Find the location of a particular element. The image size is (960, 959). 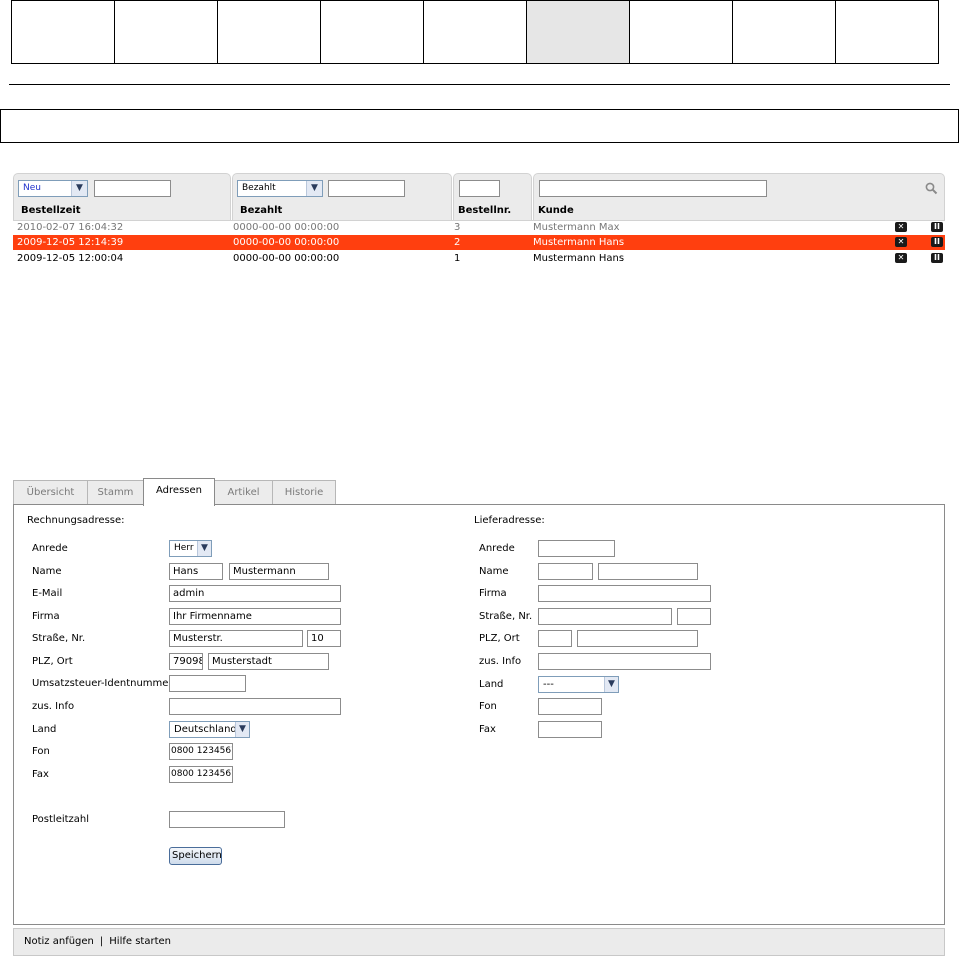

tab-addresses: Adressen is located at coordinates (179, 492).